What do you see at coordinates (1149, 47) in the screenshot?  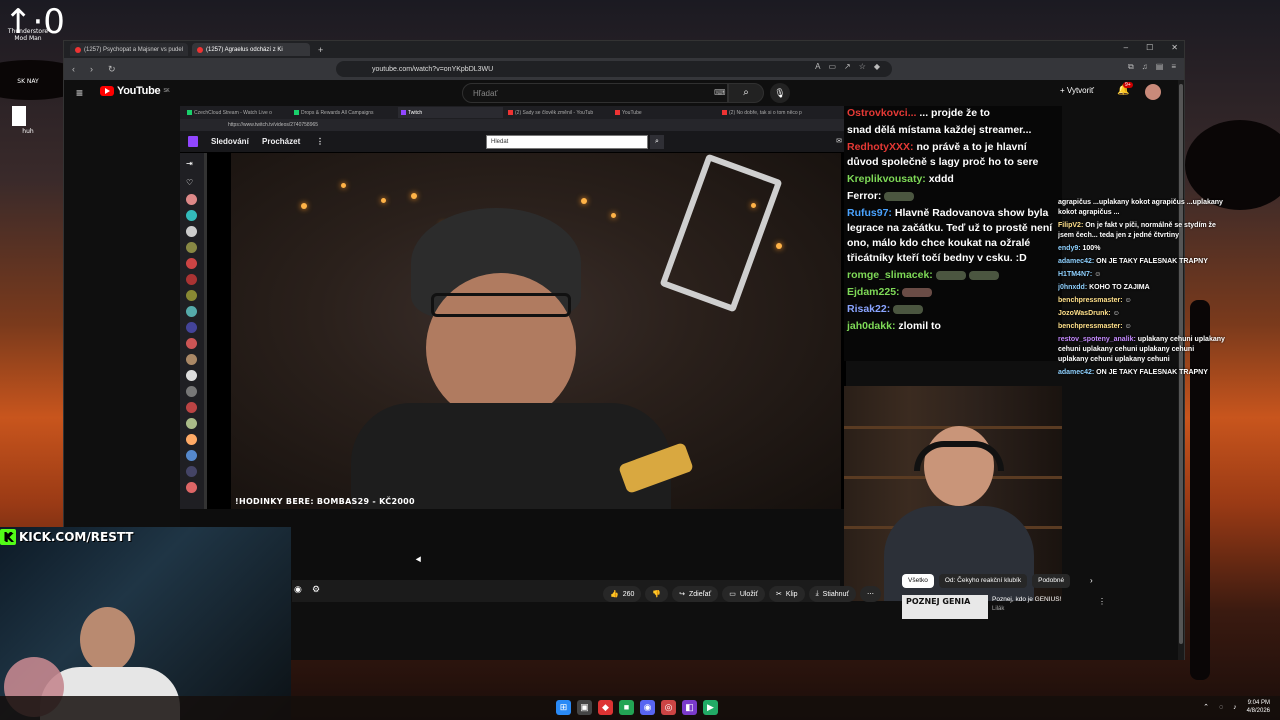 I see `maximize-button: ☐` at bounding box center [1149, 47].